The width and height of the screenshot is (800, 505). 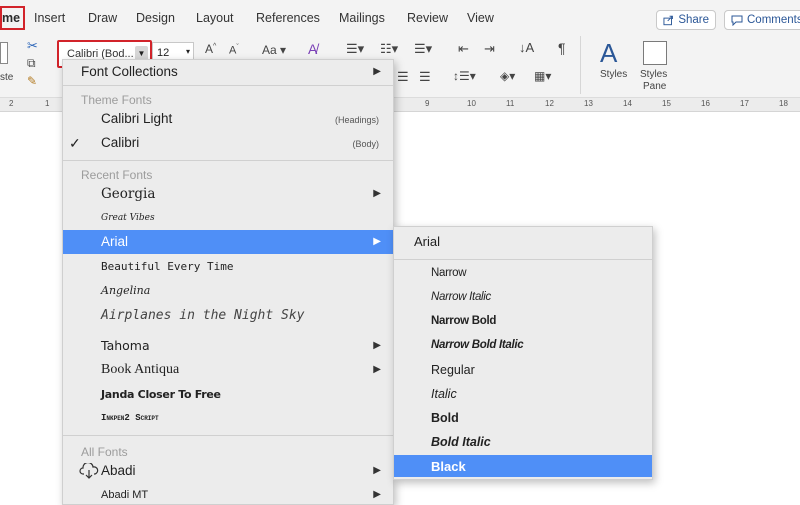 What do you see at coordinates (464, 76) in the screenshot?
I see `line-spacing-icon: ↕☰▾` at bounding box center [464, 76].